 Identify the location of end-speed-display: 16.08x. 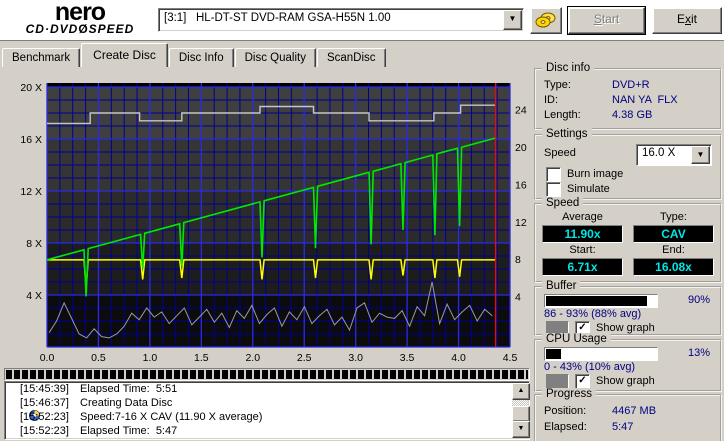
(673, 267).